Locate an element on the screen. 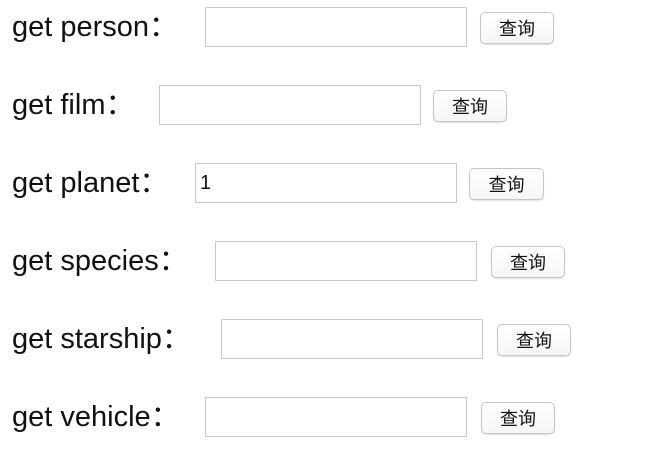 This screenshot has width=662, height=458. film-query-button: 查询 is located at coordinates (470, 106).